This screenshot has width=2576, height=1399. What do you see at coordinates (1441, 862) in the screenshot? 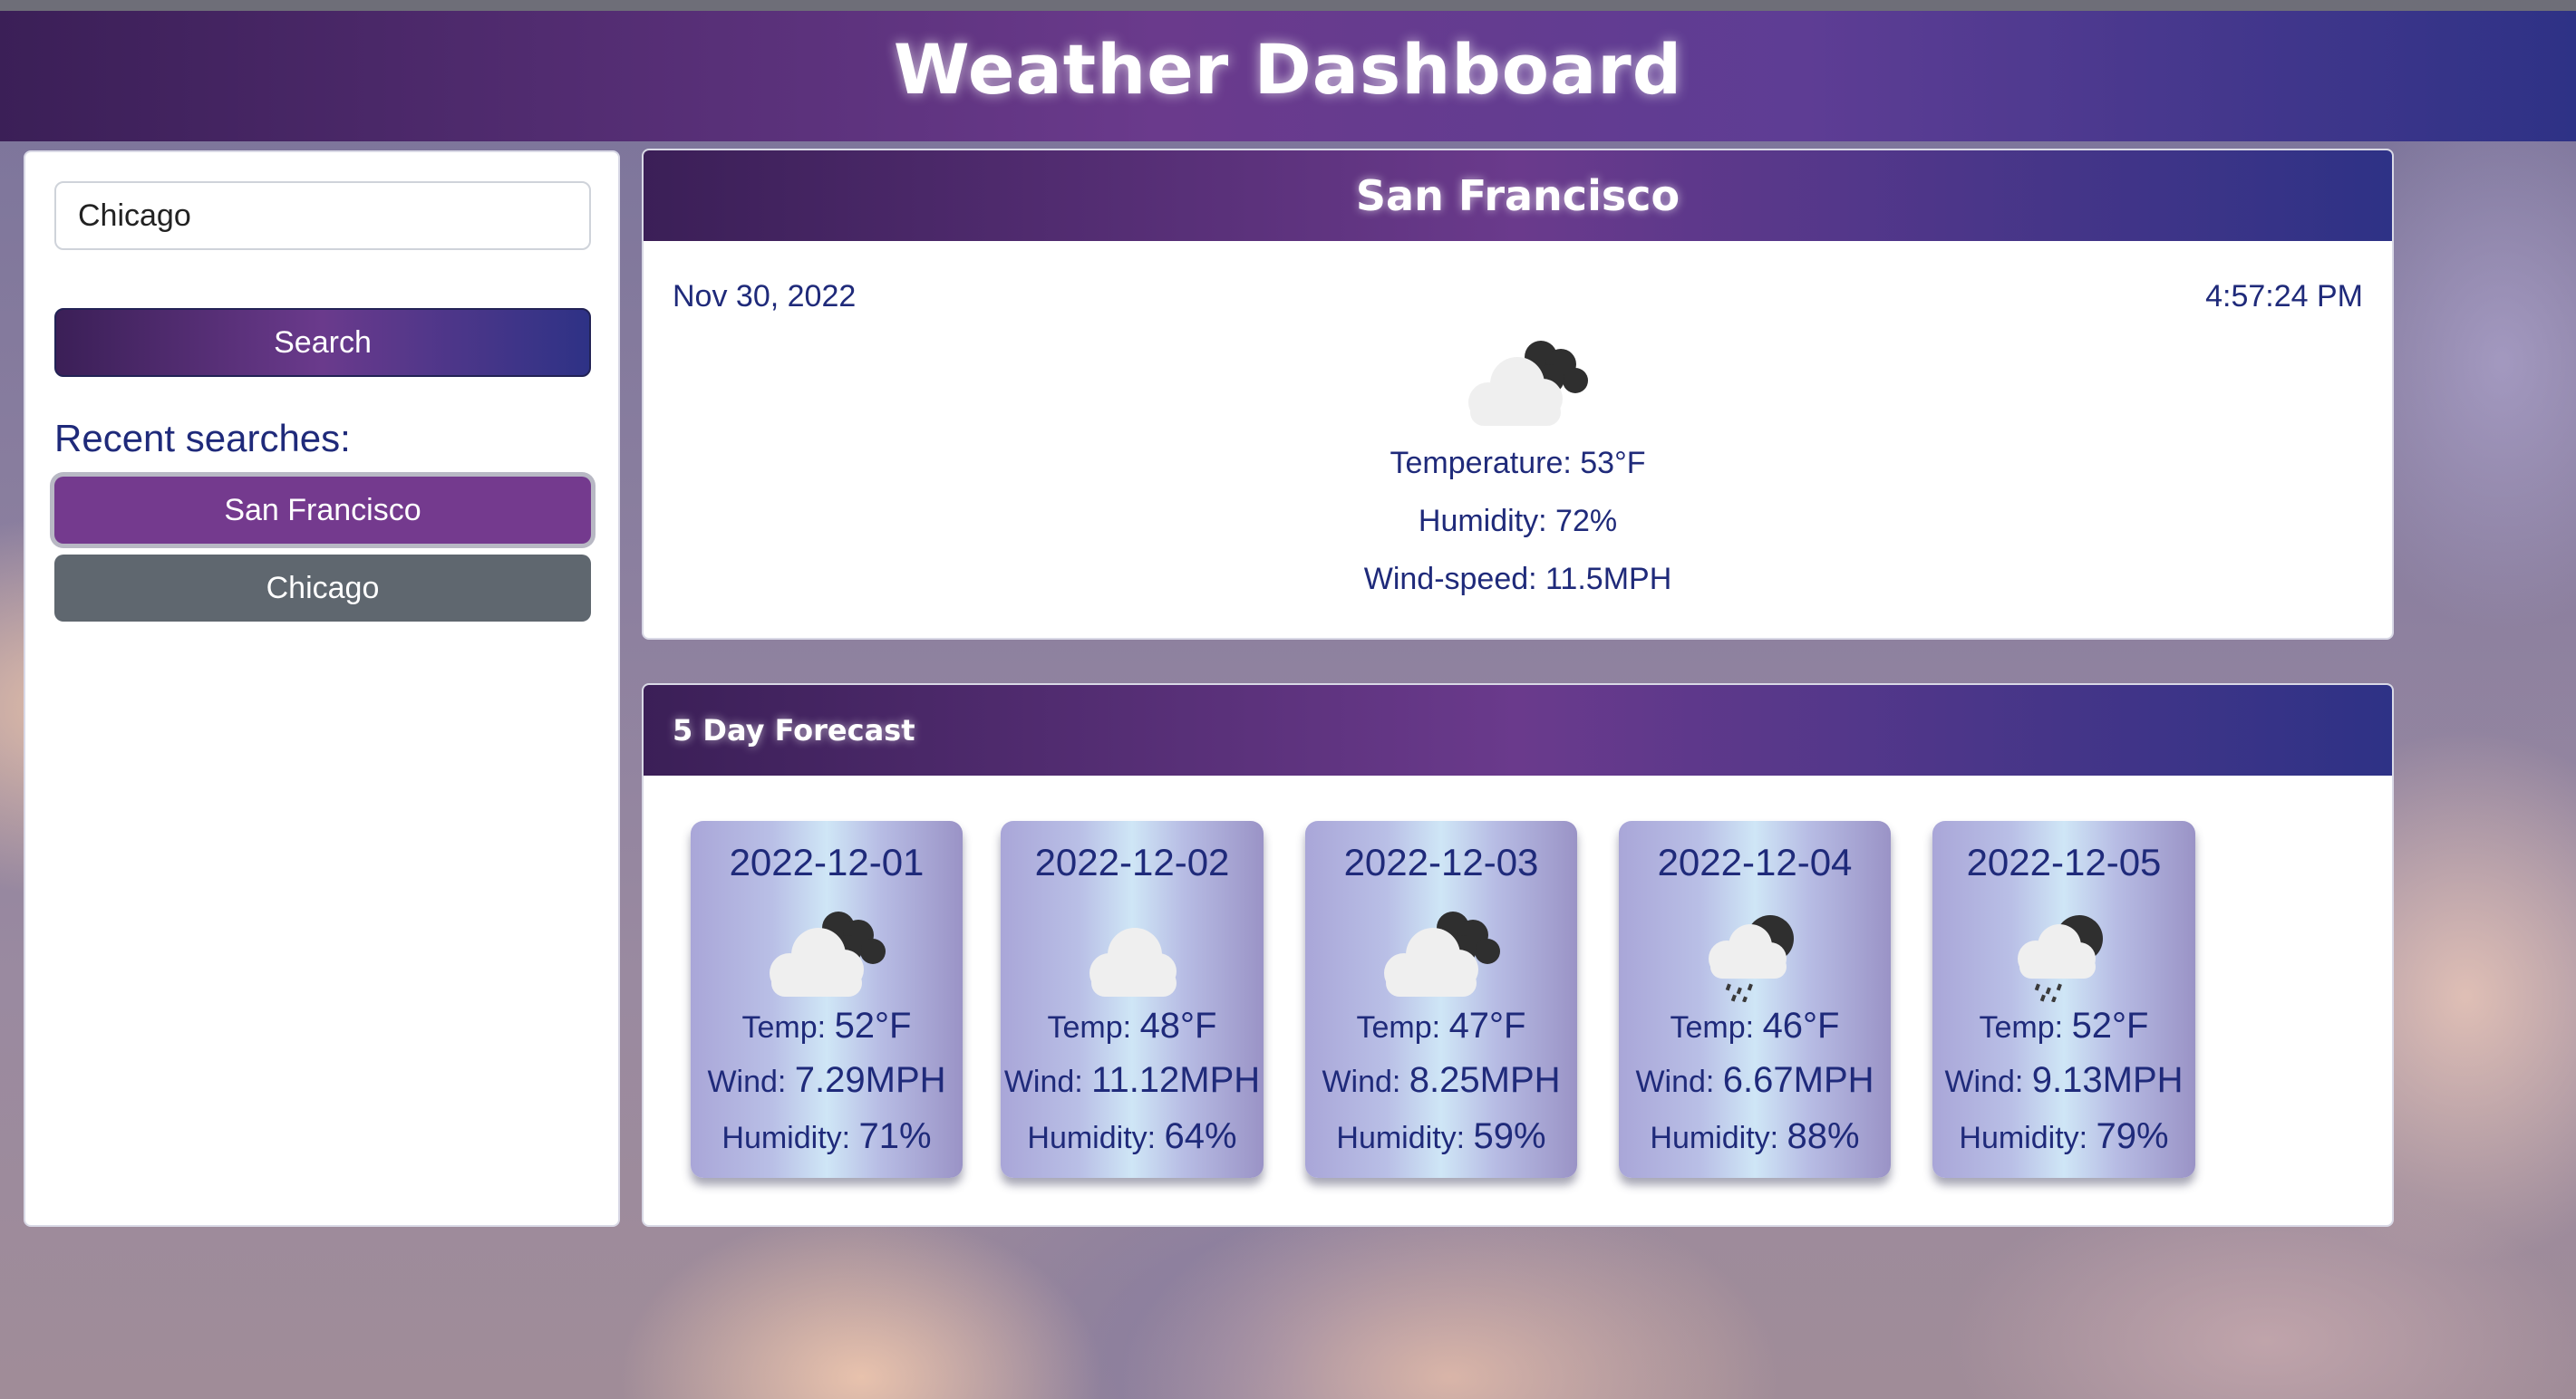
I see `forecast-date: 2022-12-03` at bounding box center [1441, 862].